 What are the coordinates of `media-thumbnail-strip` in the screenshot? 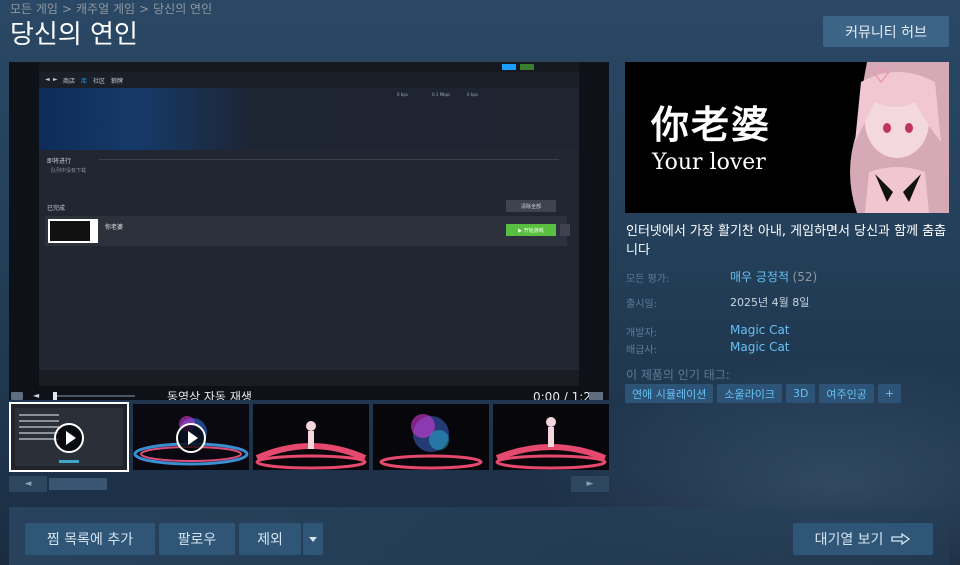 It's located at (309, 438).